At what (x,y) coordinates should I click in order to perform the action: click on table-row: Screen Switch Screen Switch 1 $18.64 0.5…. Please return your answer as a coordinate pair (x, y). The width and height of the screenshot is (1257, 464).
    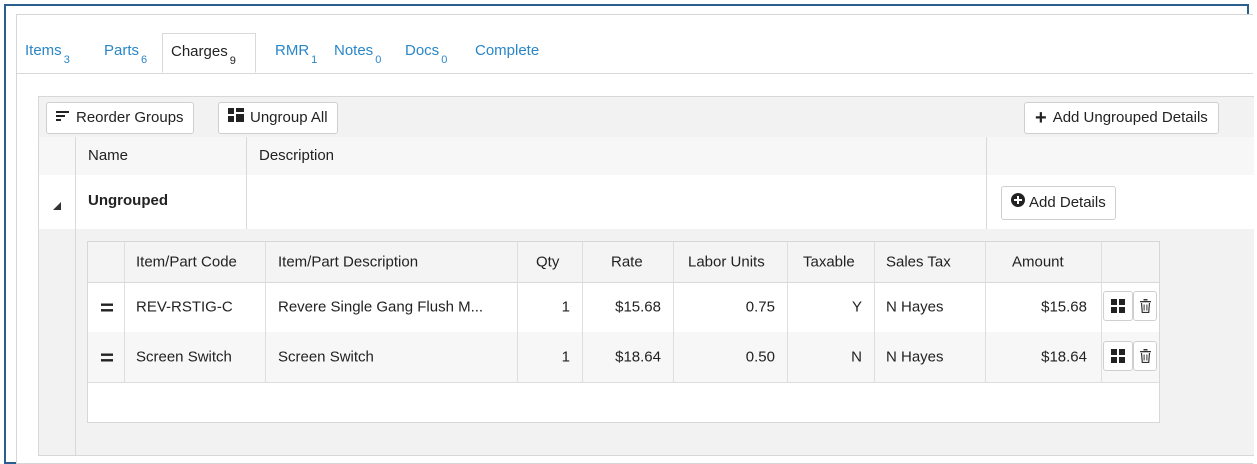
    Looking at the image, I should click on (623, 357).